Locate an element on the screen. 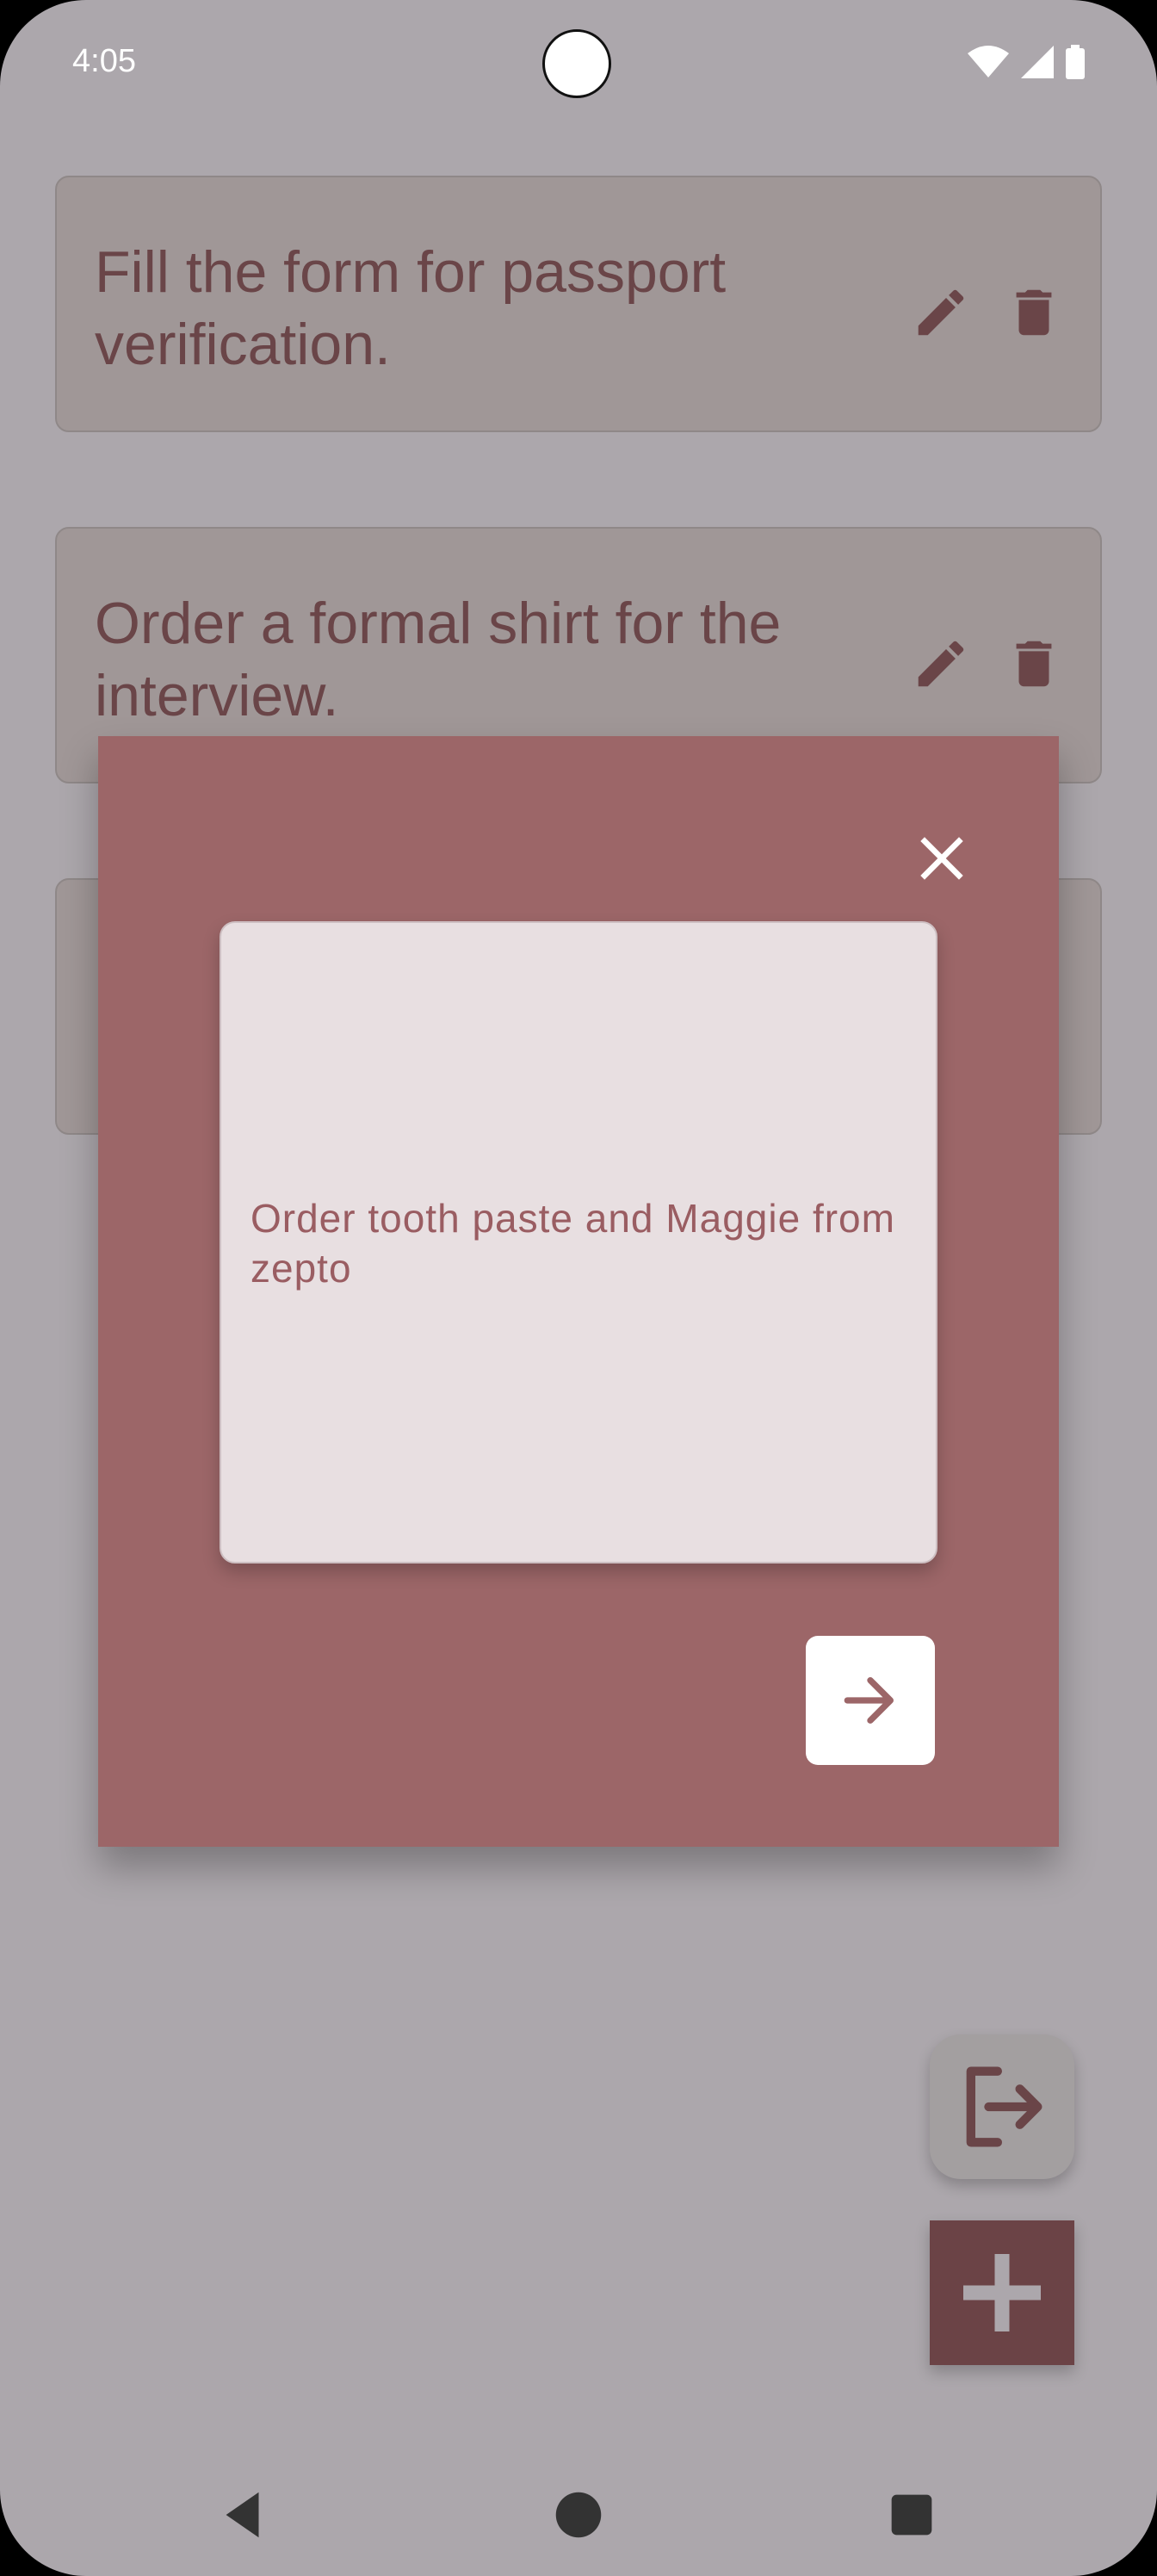 The image size is (1157, 2576). logout-icon is located at coordinates (1004, 2106).